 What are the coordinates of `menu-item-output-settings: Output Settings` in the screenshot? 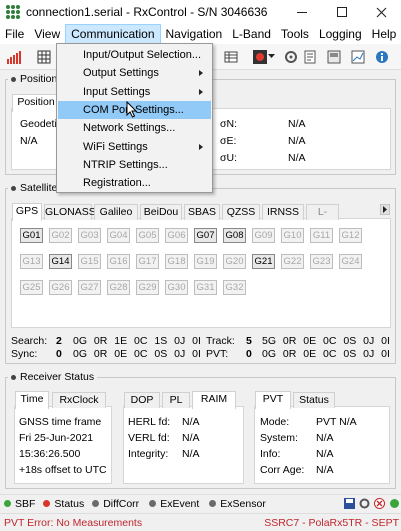 It's located at (134, 73).